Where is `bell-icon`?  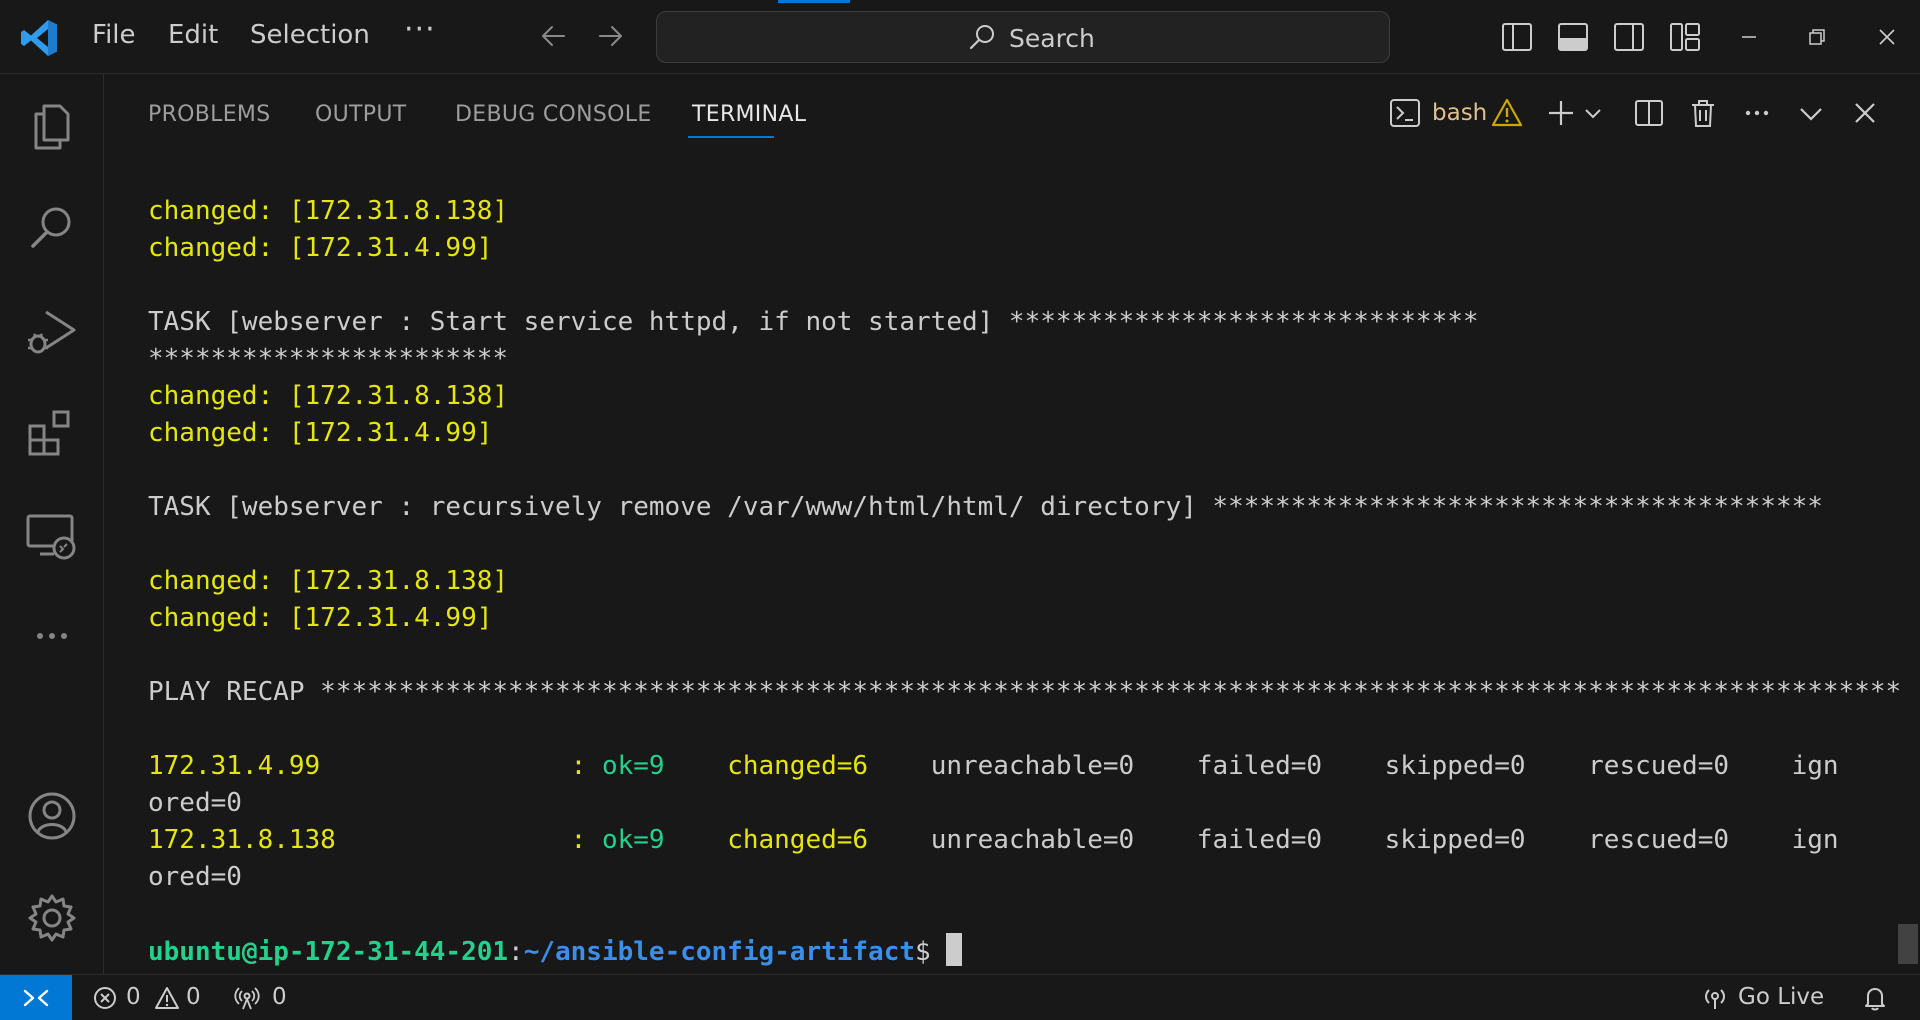 bell-icon is located at coordinates (1875, 998).